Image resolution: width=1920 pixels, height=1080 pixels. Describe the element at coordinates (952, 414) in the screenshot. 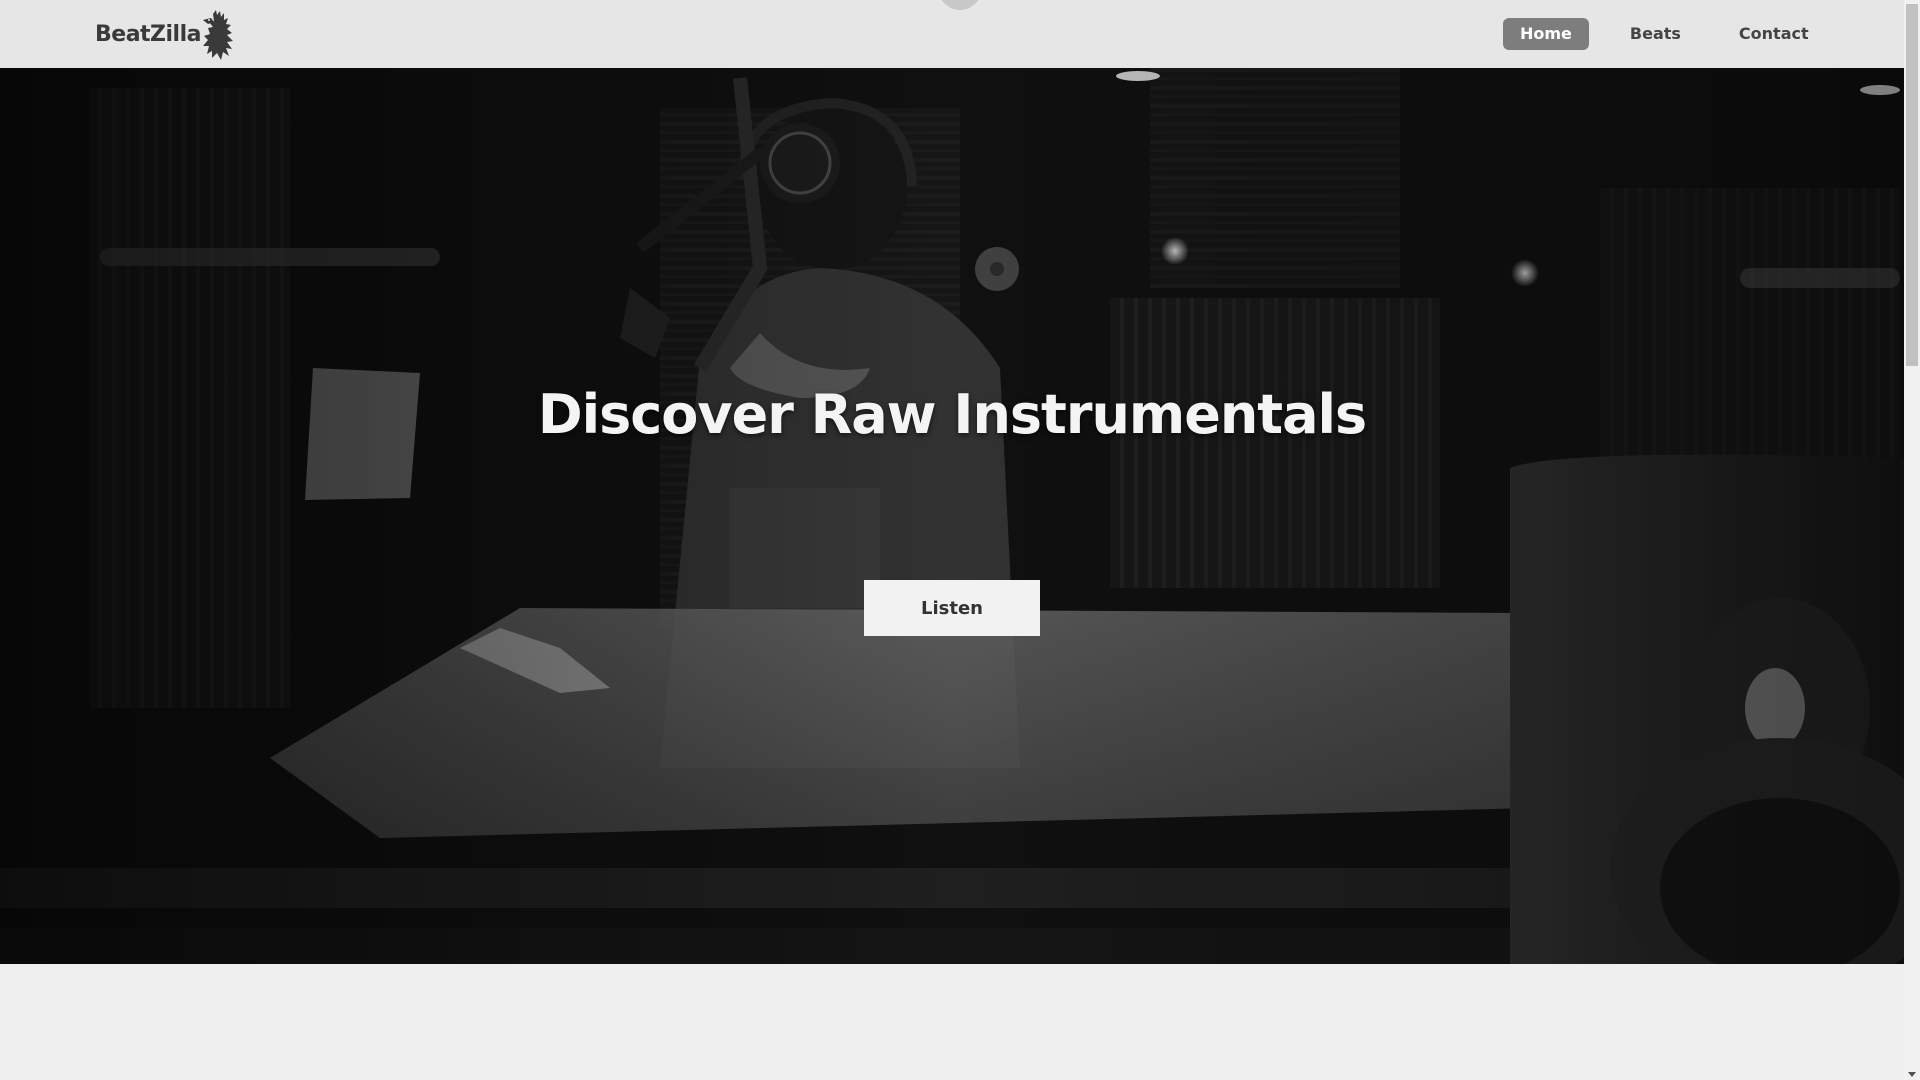

I see `hero-title: Discover Raw Instrumentals` at that location.